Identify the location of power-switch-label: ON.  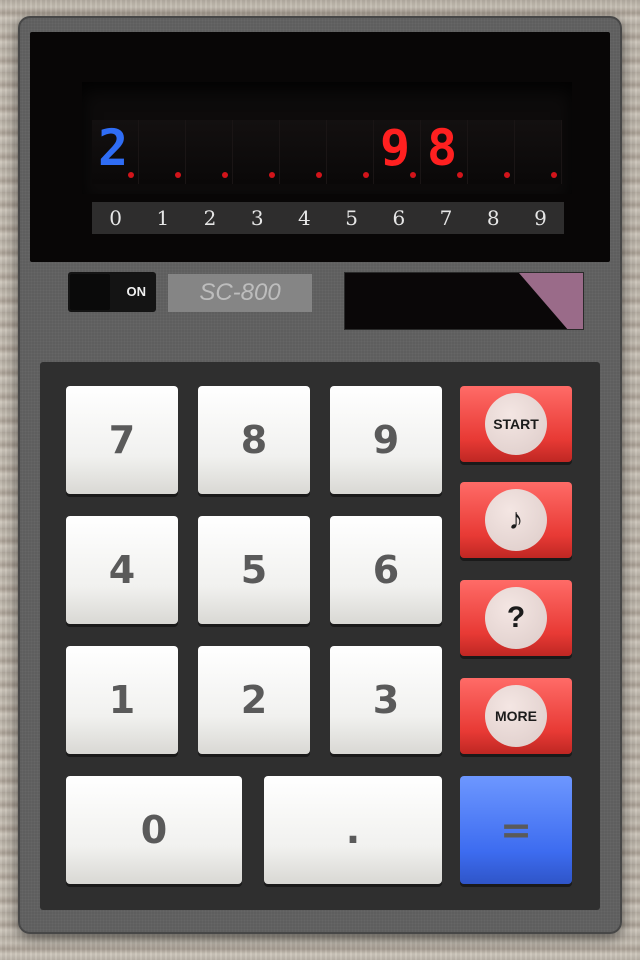
(136, 291).